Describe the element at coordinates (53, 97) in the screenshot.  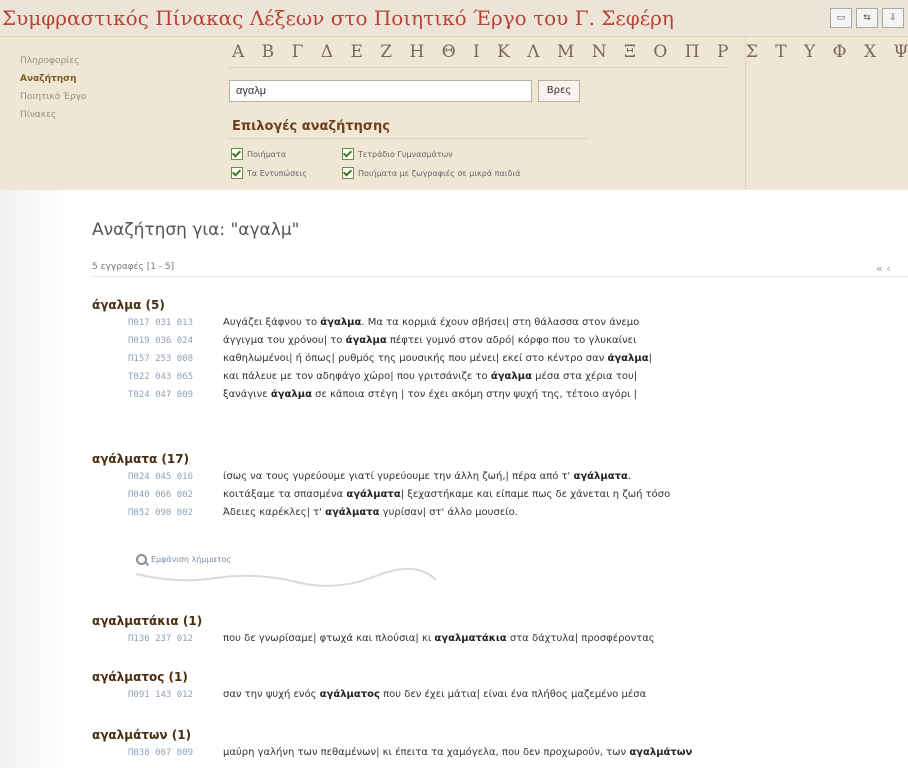
I see `sidebar-item-poetic-work: Ποιητικό Έργο` at that location.